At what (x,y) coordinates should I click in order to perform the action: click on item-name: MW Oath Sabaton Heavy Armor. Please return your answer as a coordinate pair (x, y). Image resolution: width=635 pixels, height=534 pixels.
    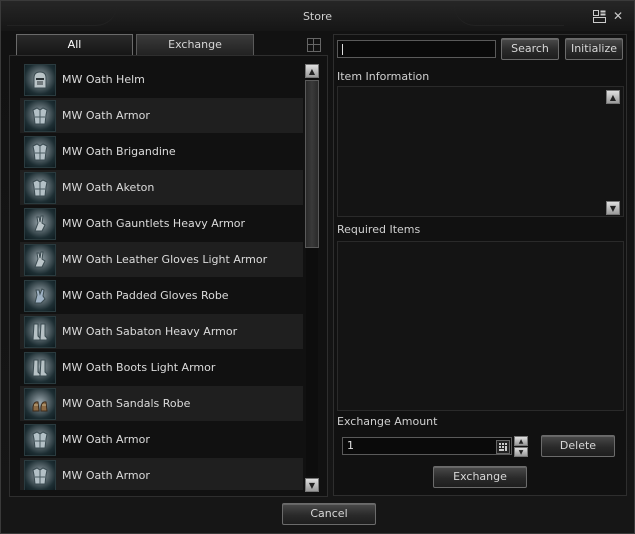
    Looking at the image, I should click on (150, 331).